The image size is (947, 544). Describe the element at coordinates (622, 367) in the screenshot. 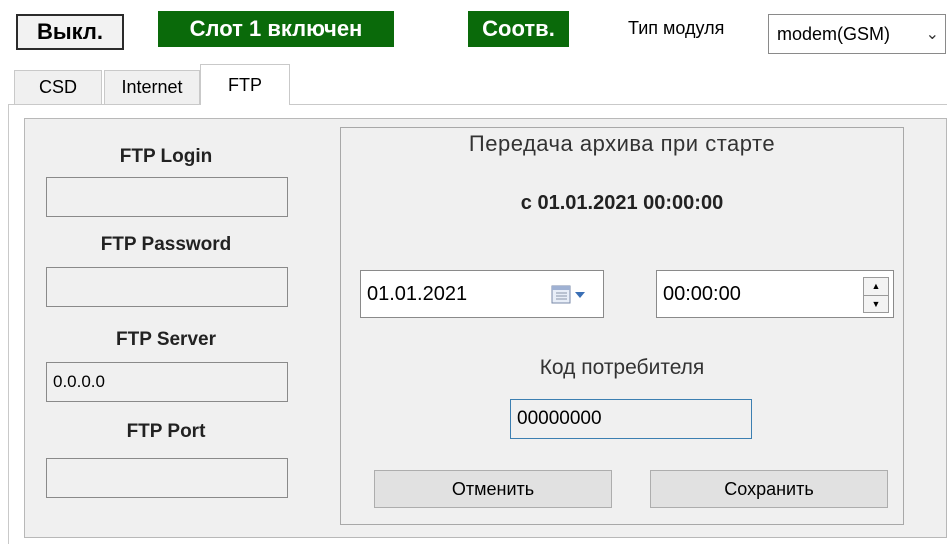

I see `consumer-code-label: Код потребителя` at that location.